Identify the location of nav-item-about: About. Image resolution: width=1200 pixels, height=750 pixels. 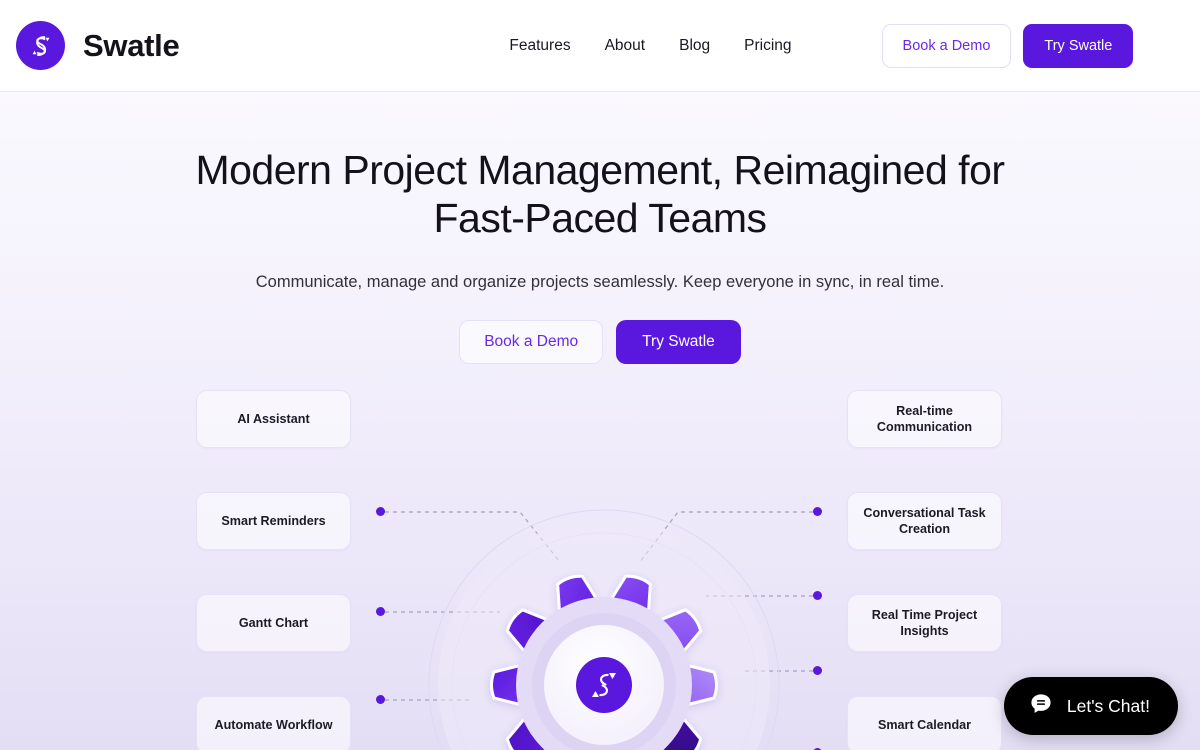
(625, 46).